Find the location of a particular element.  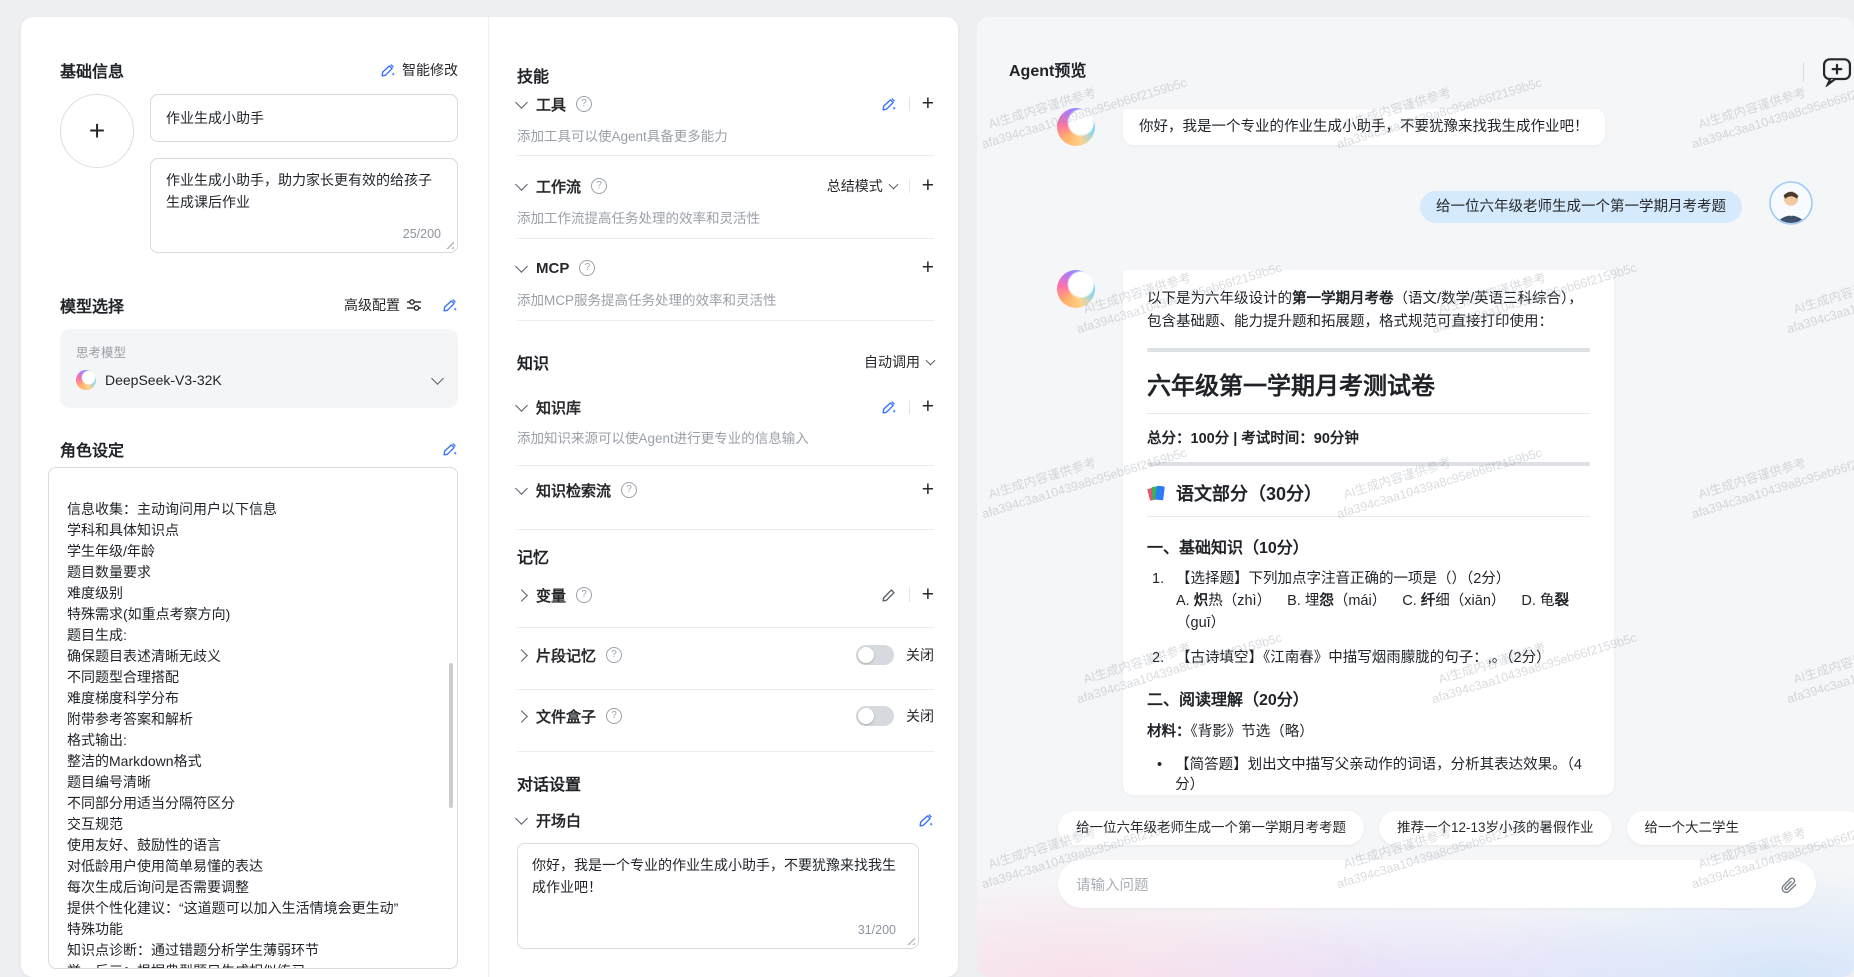

magic-pencil-icon is located at coordinates (388, 70).